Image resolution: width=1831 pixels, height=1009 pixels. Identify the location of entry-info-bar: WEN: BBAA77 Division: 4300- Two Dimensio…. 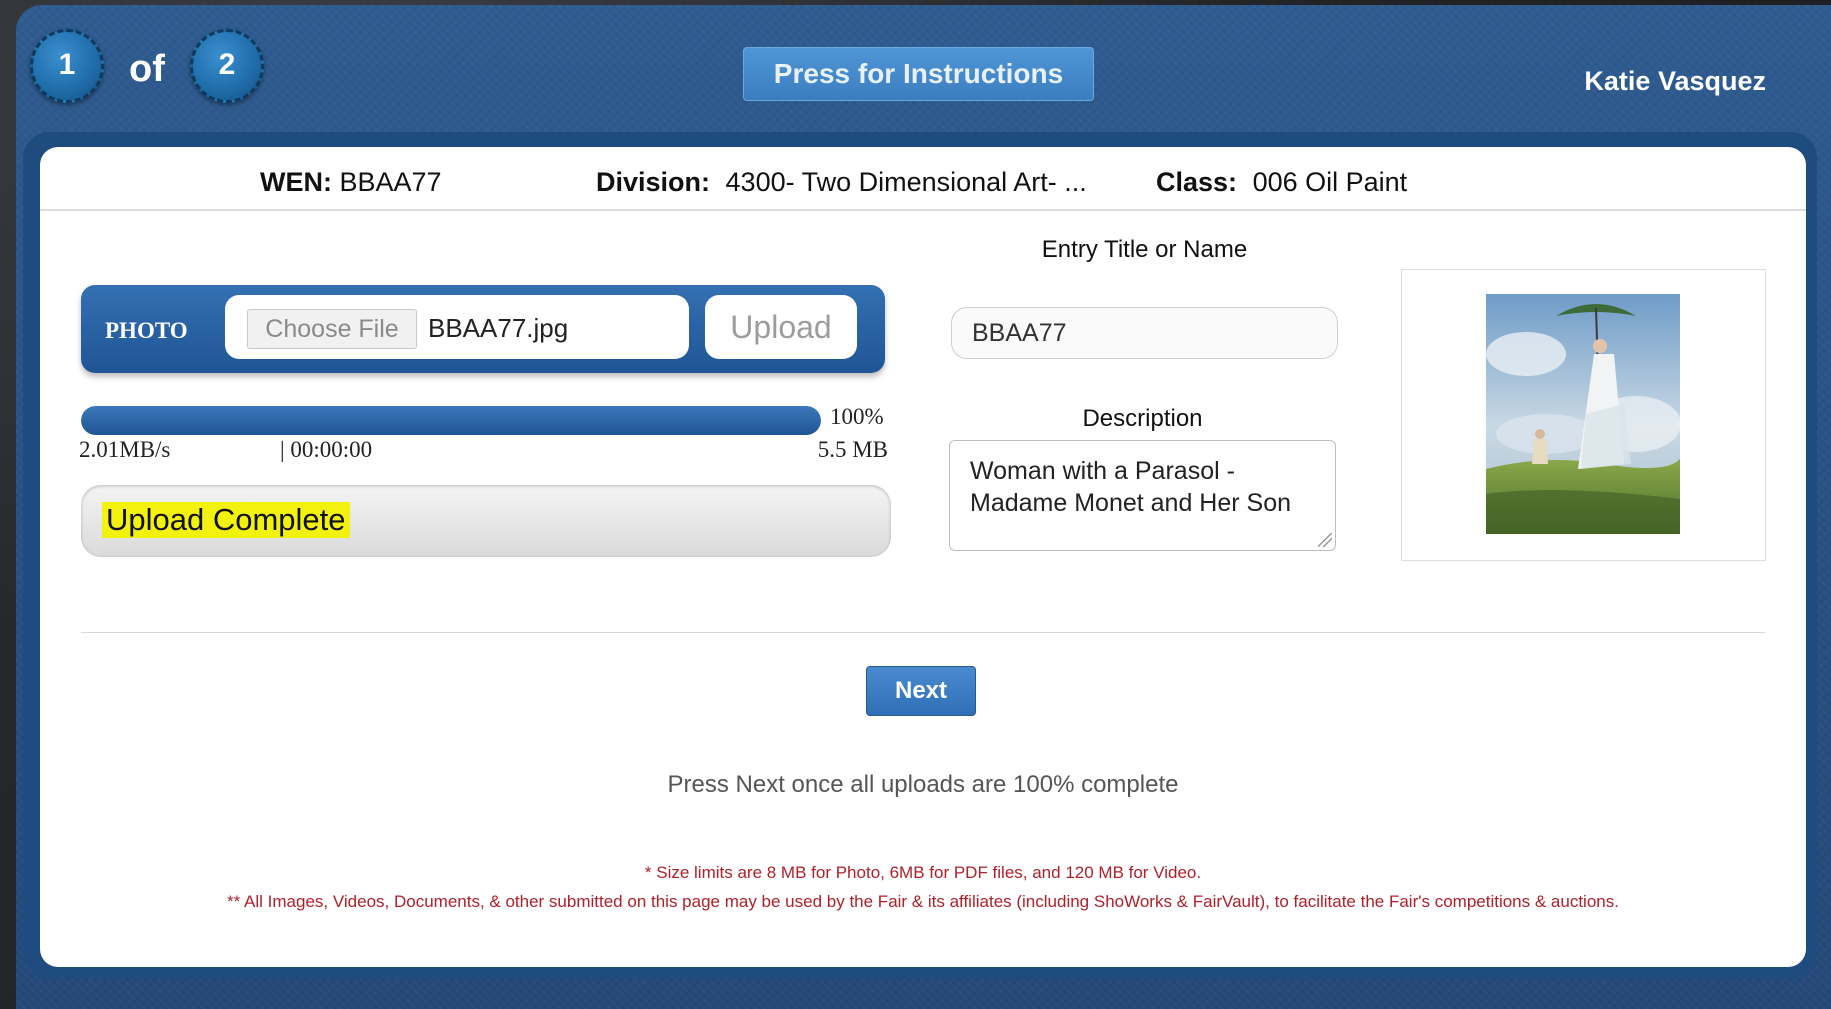
(923, 179).